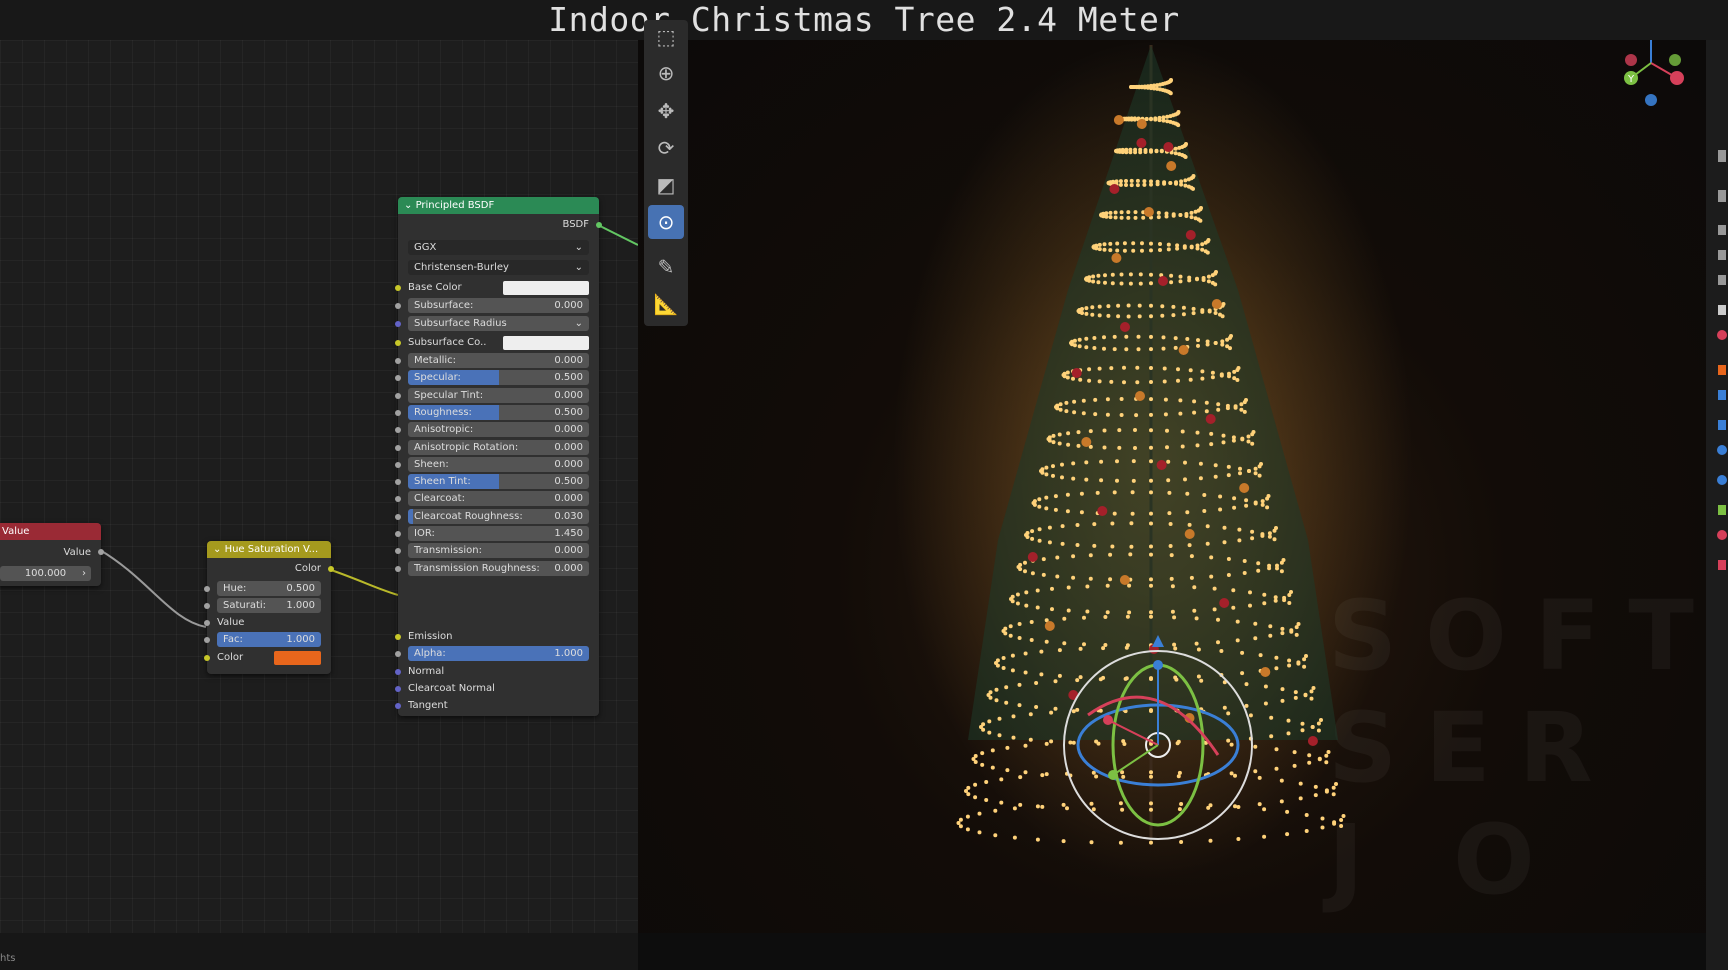 This screenshot has width=1728, height=970. Describe the element at coordinates (101, 552) in the screenshot. I see `value-output-socket` at that location.